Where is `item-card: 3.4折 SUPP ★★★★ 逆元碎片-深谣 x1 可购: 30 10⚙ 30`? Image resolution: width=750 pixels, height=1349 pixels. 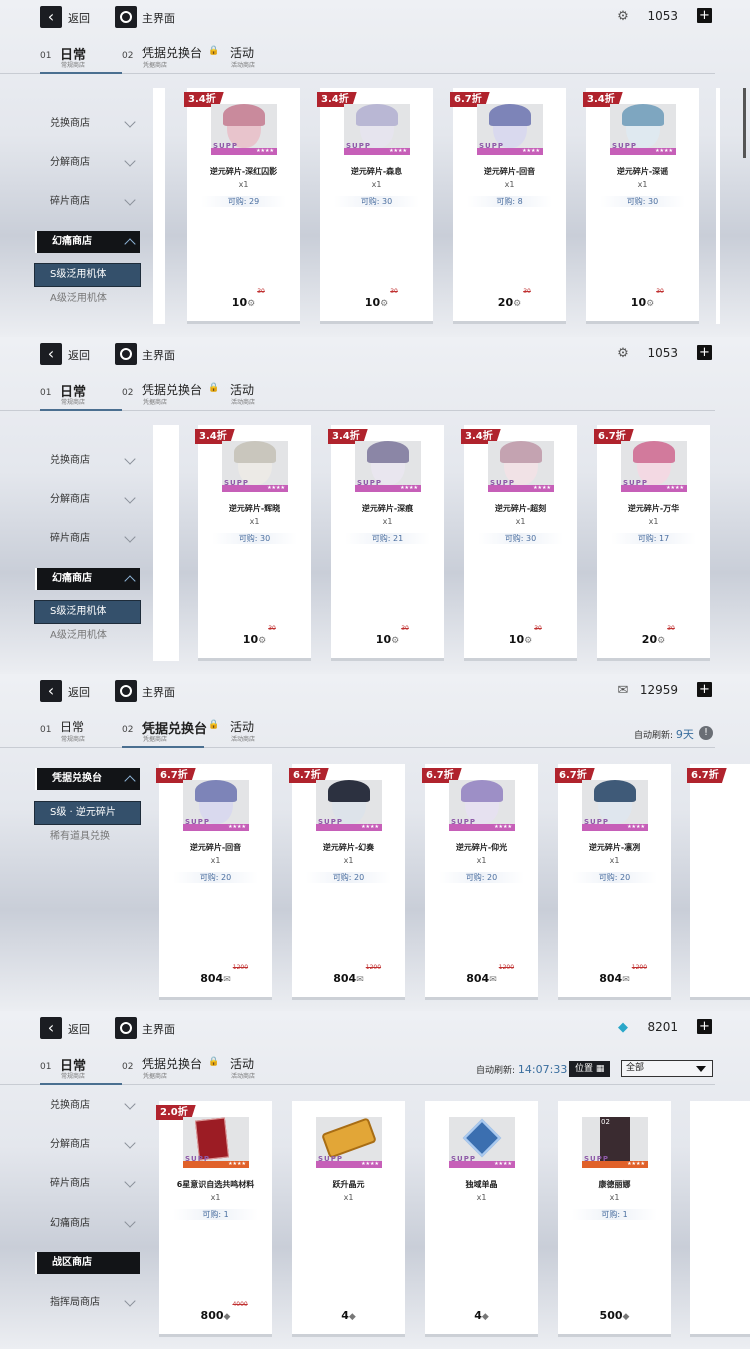 item-card: 3.4折 SUPP ★★★★ 逆元碎片-深谣 x1 可购: 30 10⚙ 30 is located at coordinates (641, 206).